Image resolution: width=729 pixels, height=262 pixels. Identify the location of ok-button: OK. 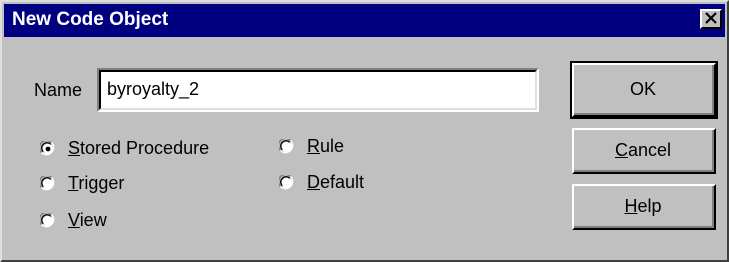
(644, 90).